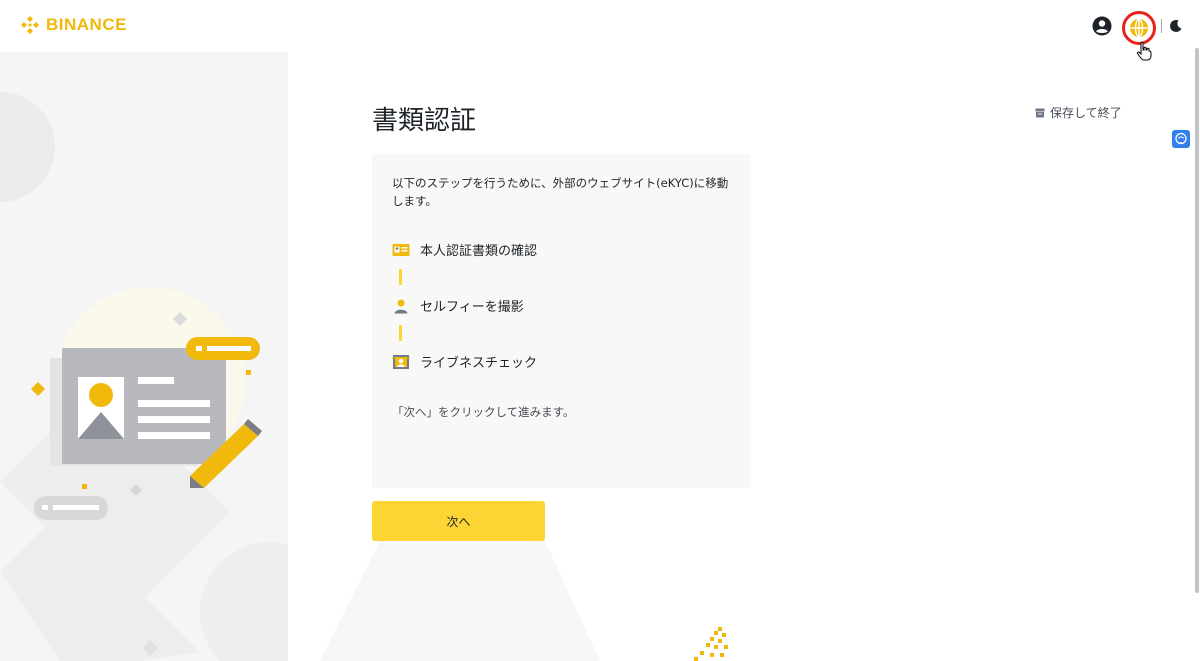 This screenshot has width=1200, height=661. What do you see at coordinates (30, 25) in the screenshot?
I see `binance-logo-icon` at bounding box center [30, 25].